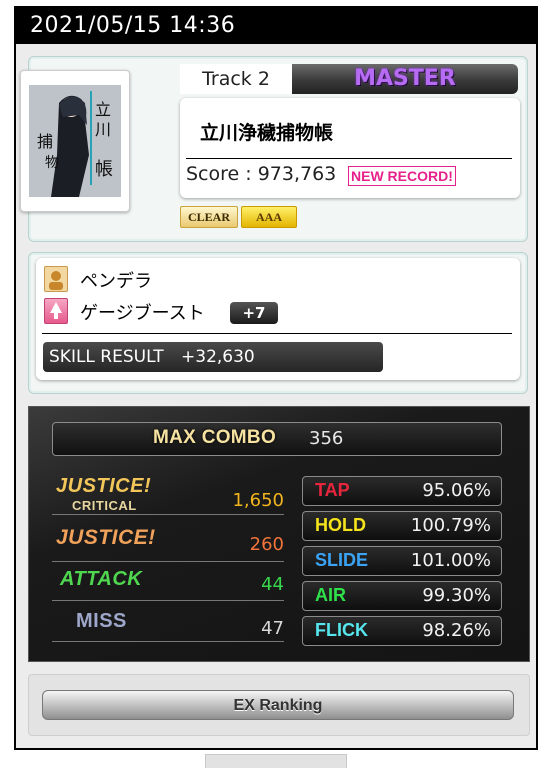 Image resolution: width=553 pixels, height=768 pixels. I want to click on flick-rate-label: FLICK, so click(341, 630).